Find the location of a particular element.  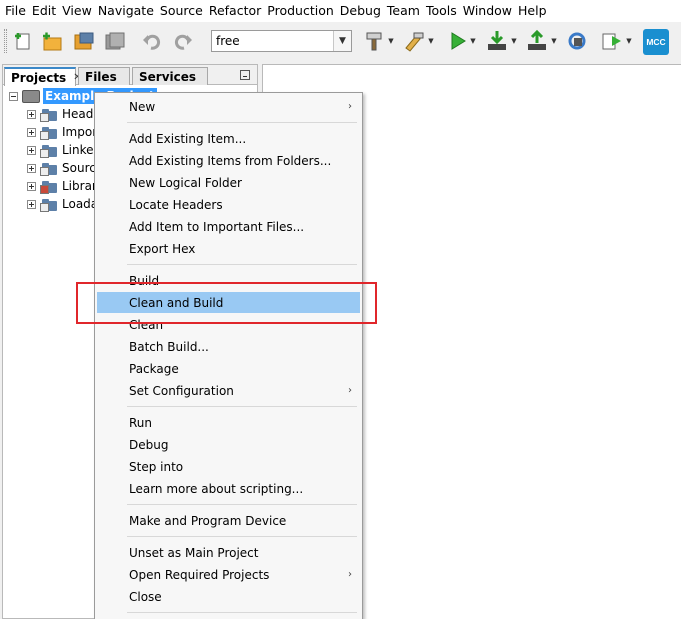

read-device-icon: ▼ is located at coordinates (541, 41).